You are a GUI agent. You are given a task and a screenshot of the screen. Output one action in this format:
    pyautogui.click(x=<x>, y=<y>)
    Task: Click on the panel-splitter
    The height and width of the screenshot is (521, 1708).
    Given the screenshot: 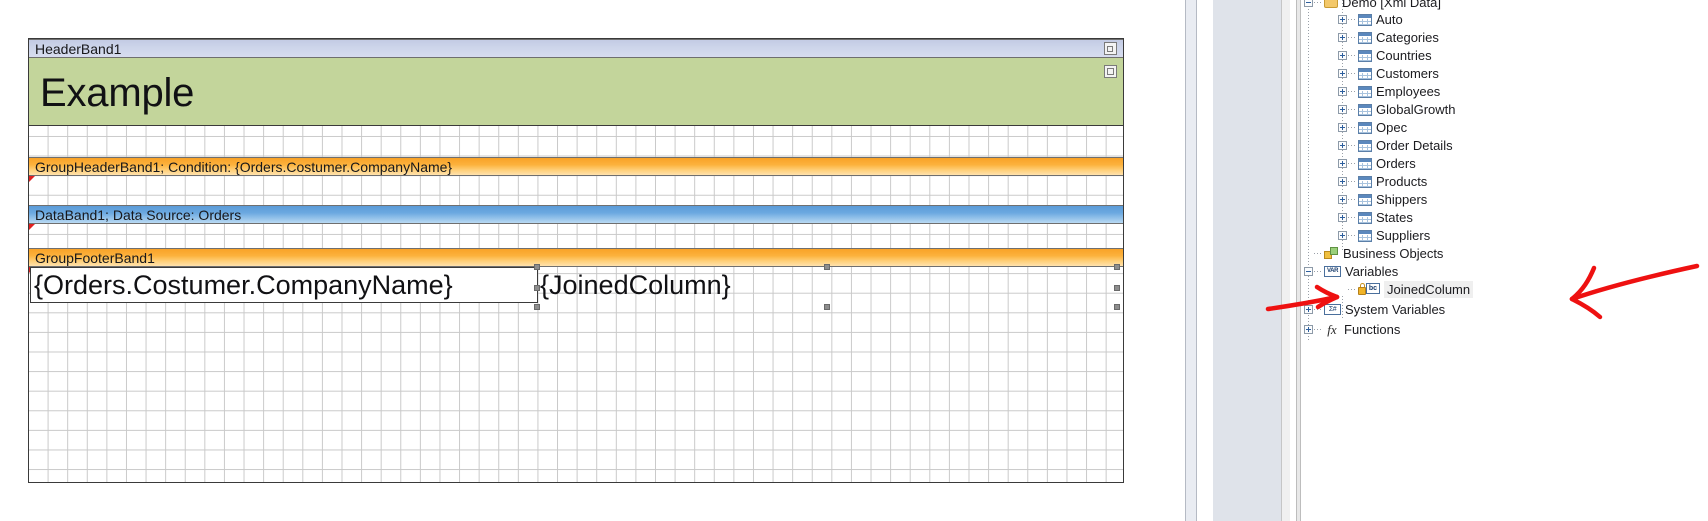 What is the action you would take?
    pyautogui.click(x=1298, y=260)
    